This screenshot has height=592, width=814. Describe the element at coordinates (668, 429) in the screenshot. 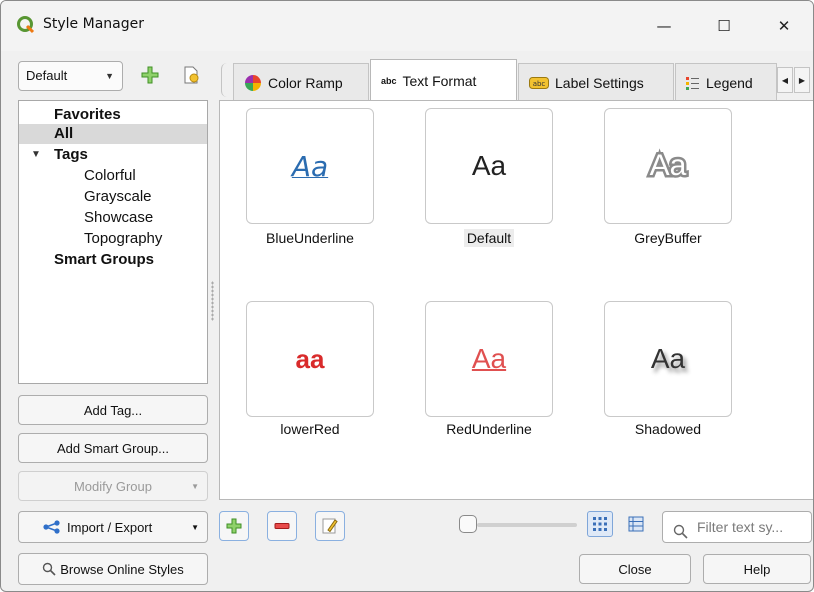

I see `tile-label: Shadowed` at that location.